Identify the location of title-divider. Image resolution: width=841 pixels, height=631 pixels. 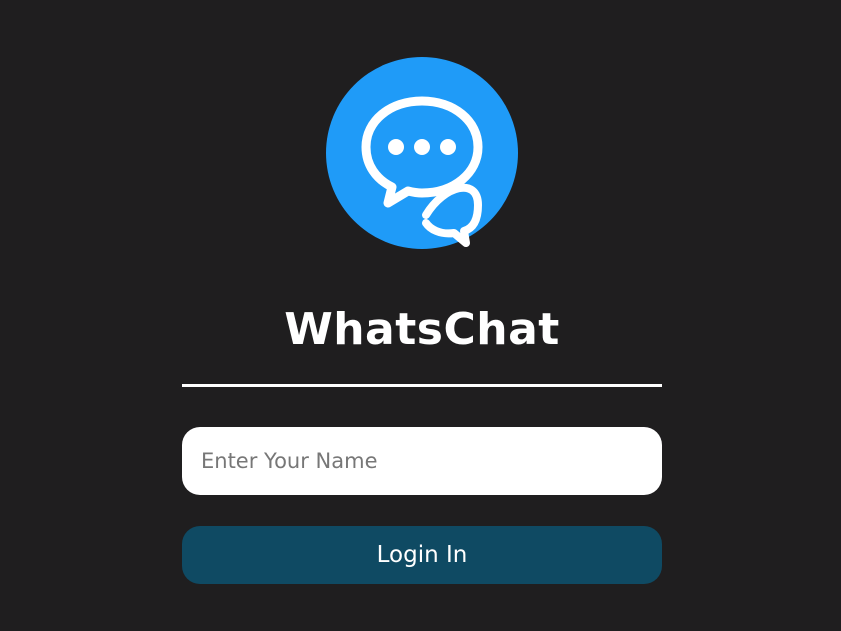
(422, 385).